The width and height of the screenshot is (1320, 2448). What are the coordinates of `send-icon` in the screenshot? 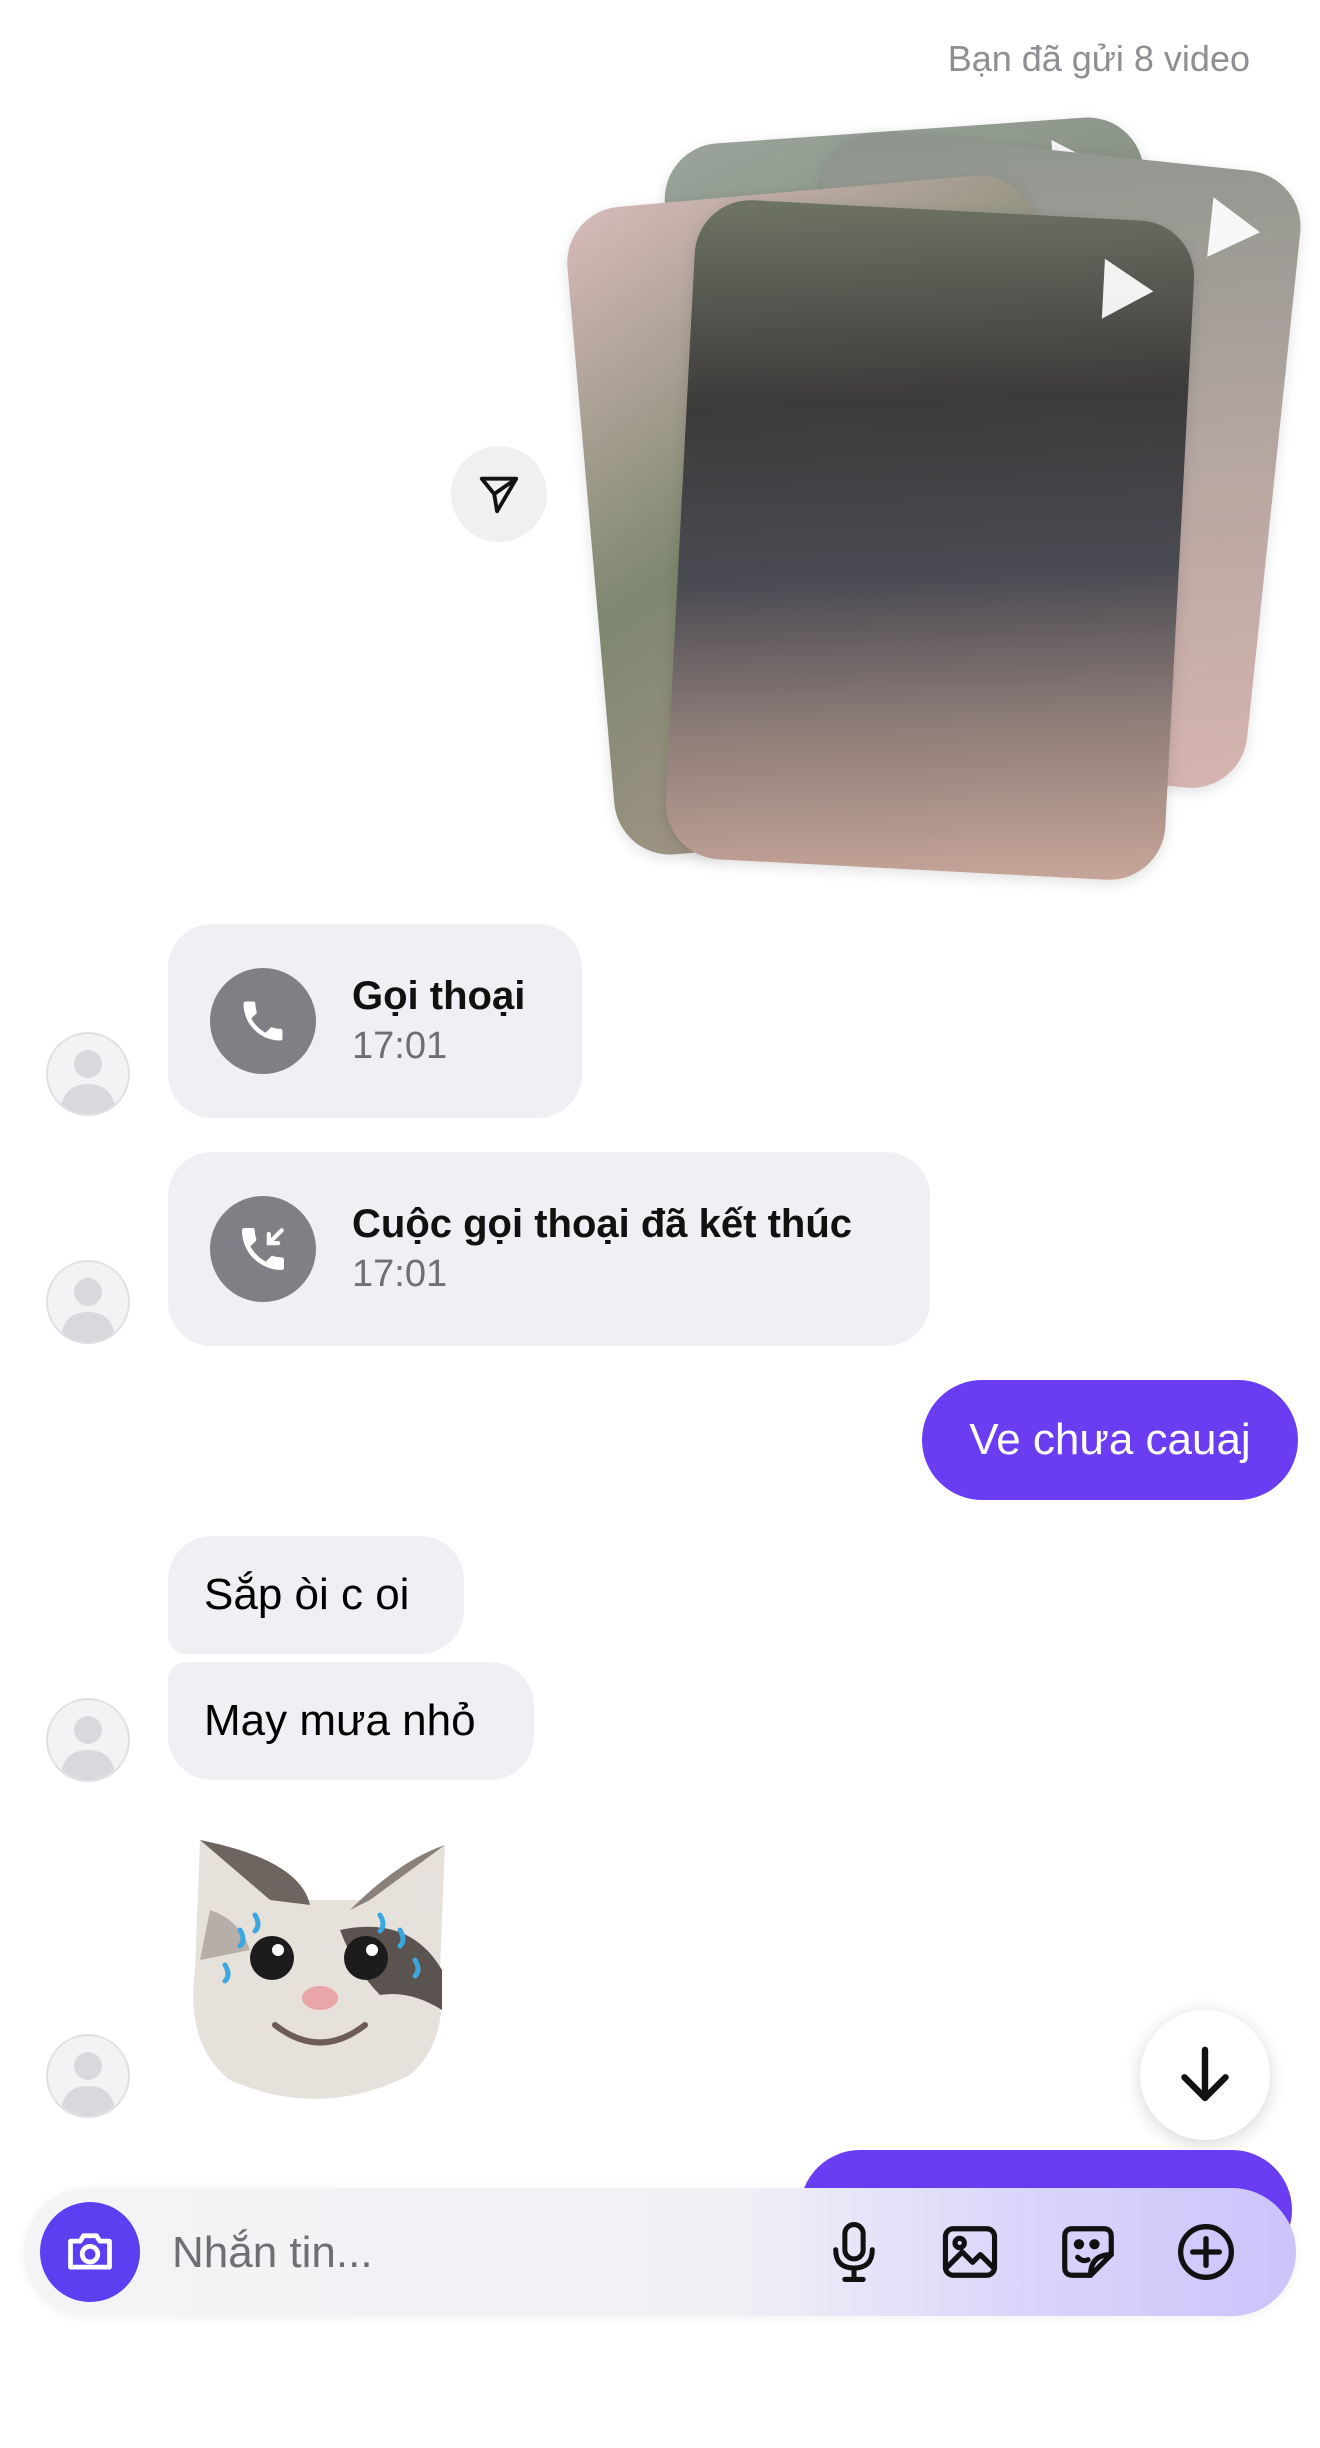 It's located at (499, 495).